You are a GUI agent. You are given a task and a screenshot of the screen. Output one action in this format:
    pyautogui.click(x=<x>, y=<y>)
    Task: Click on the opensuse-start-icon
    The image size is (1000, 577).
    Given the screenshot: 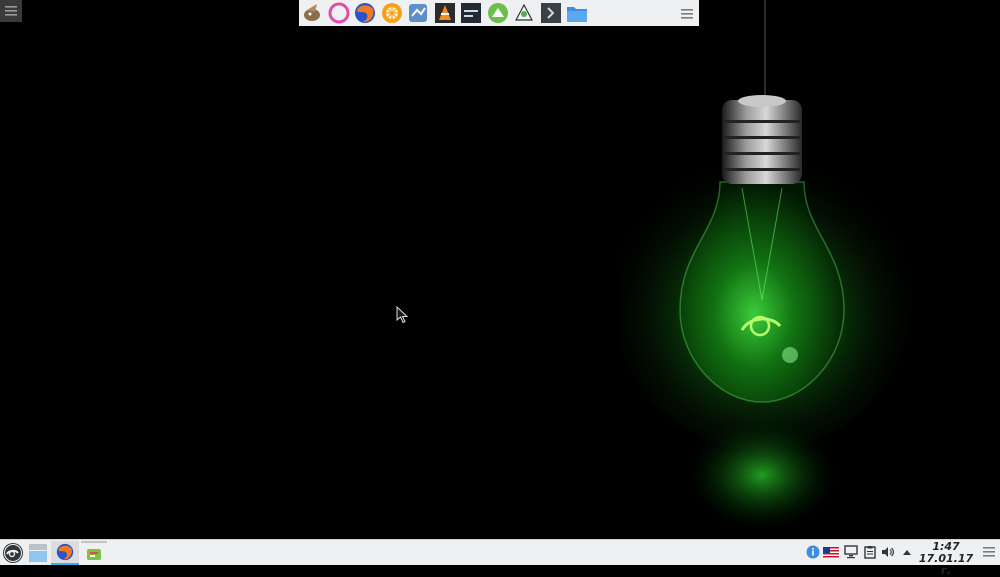 What is the action you would take?
    pyautogui.click(x=13, y=553)
    